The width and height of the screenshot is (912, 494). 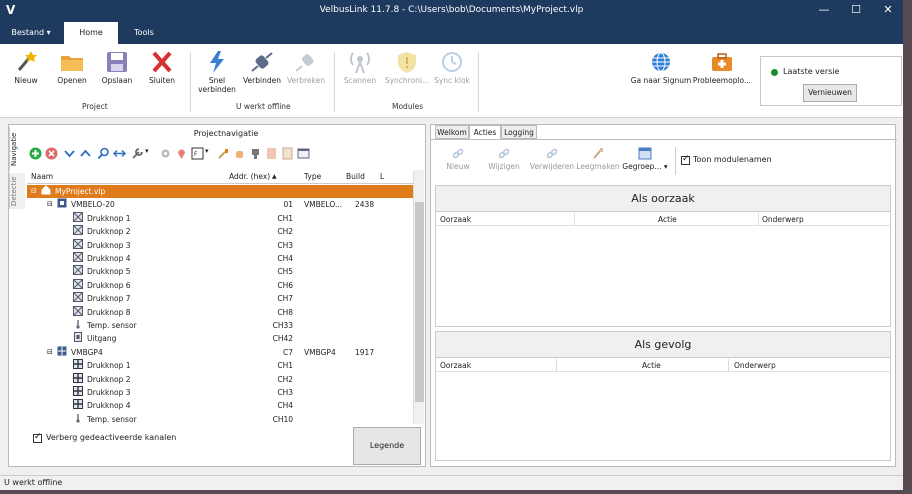 What do you see at coordinates (382, 176) in the screenshot?
I see `col-l: L` at bounding box center [382, 176].